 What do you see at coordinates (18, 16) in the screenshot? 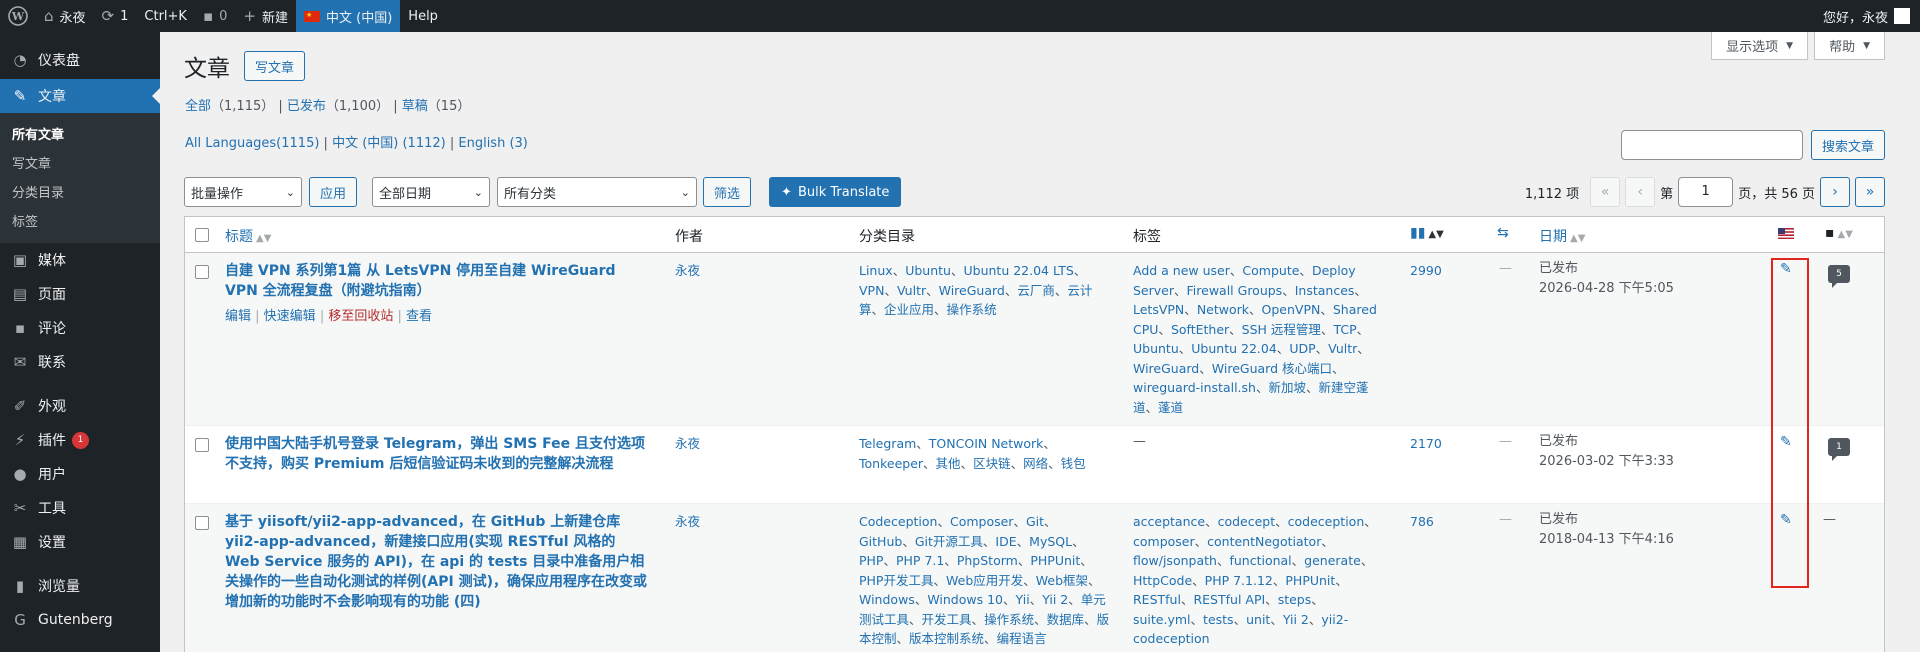
I see `wordpress-logo-icon: W` at bounding box center [18, 16].